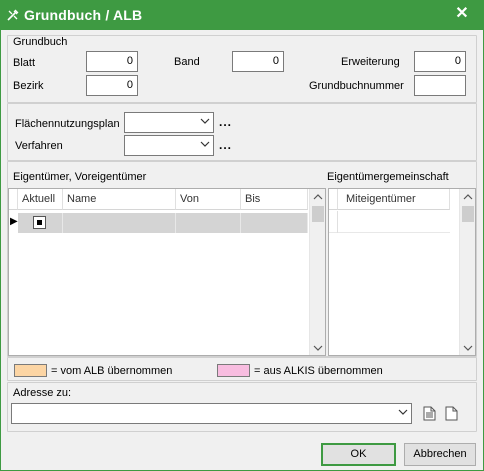 The width and height of the screenshot is (484, 471). I want to click on verfahren-combo, so click(169, 145).